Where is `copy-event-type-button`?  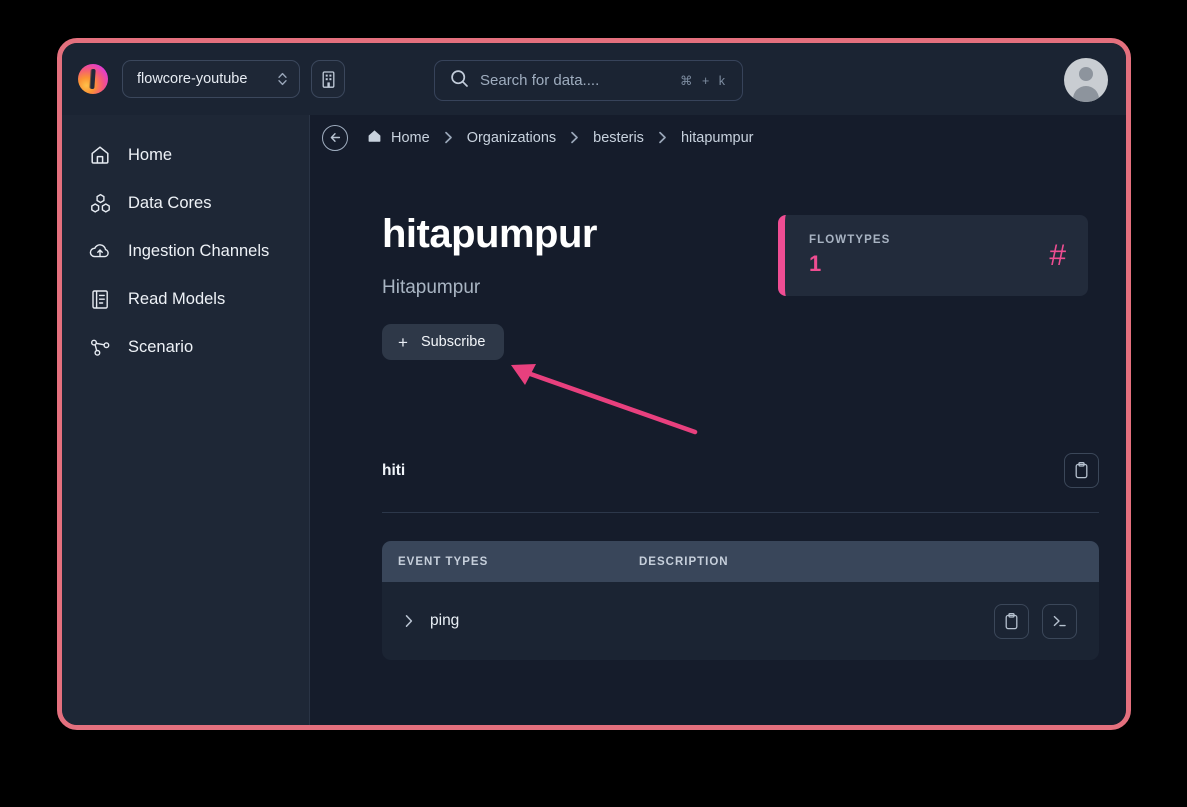
copy-event-type-button is located at coordinates (1011, 621).